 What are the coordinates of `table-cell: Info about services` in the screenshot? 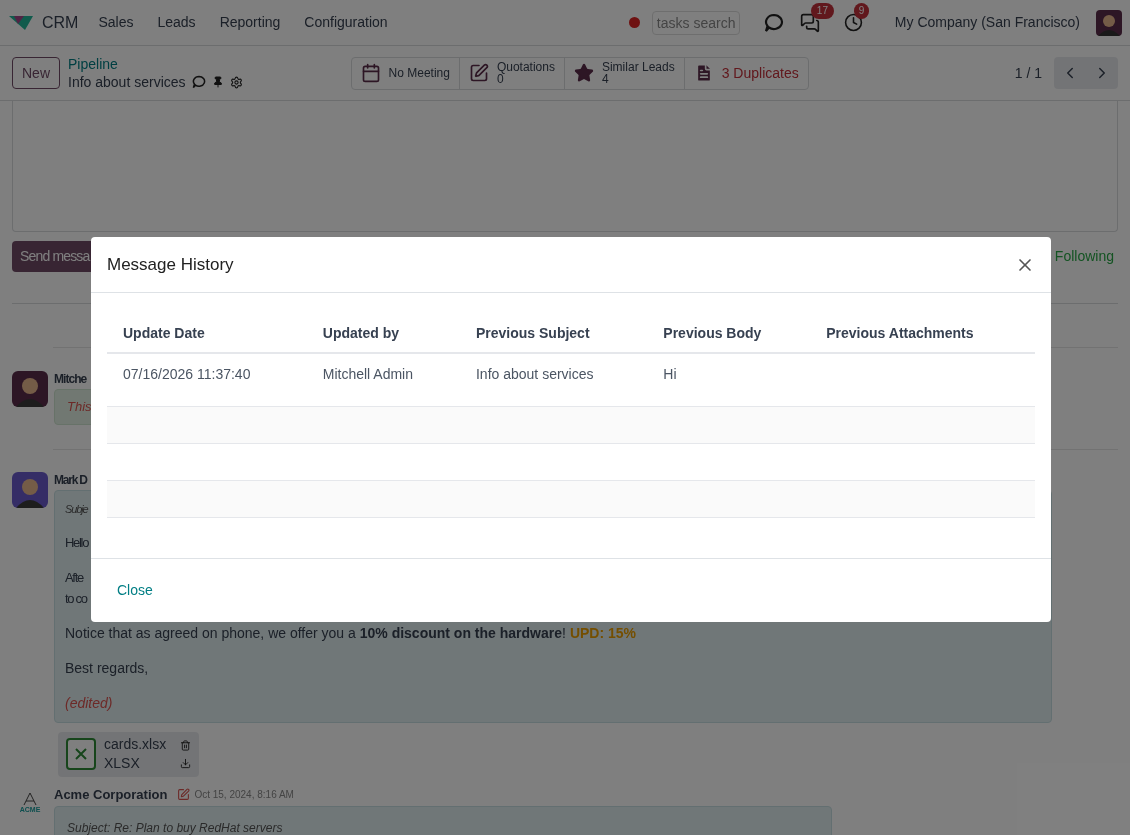 It's located at (553, 379).